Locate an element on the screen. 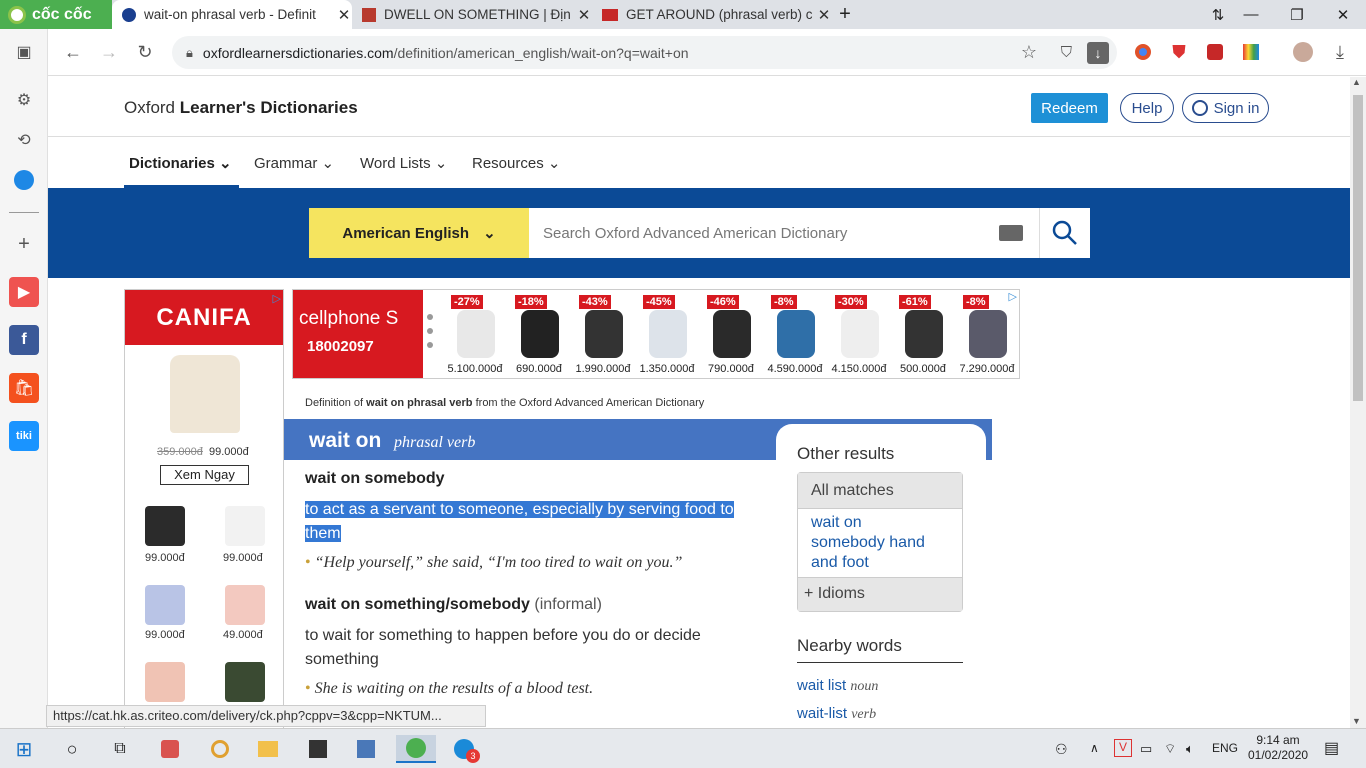 This screenshot has height=768, width=1366. nav-dictionaries: Dictionaries ⌄ is located at coordinates (180, 163).